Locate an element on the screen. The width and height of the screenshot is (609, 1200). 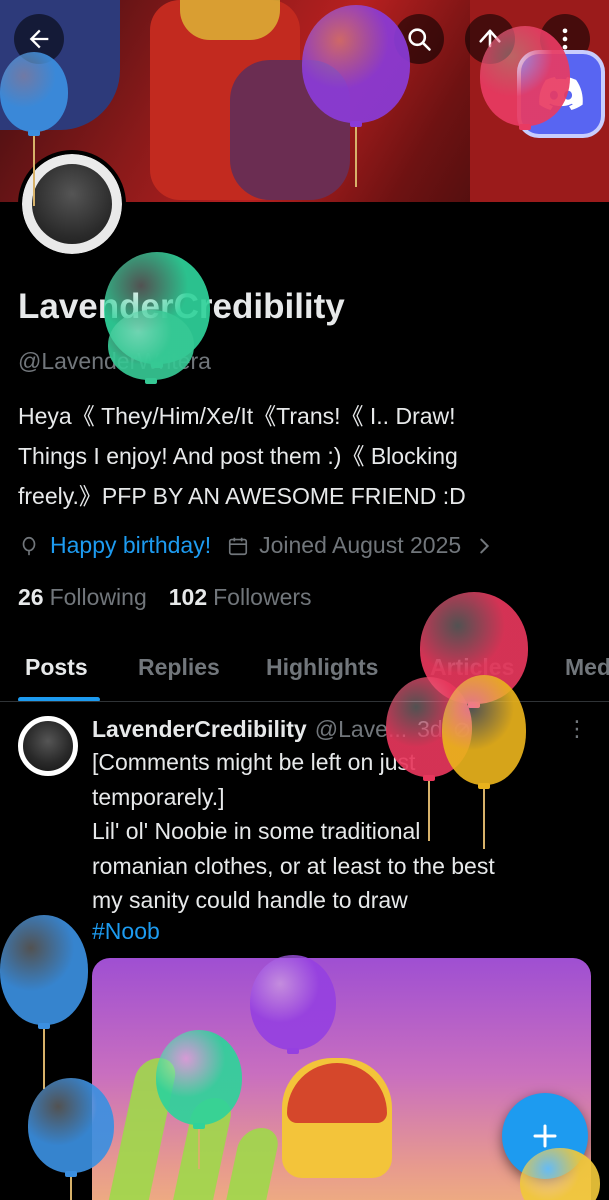
joined-date: Joined August 2025 is located at coordinates (360, 545).